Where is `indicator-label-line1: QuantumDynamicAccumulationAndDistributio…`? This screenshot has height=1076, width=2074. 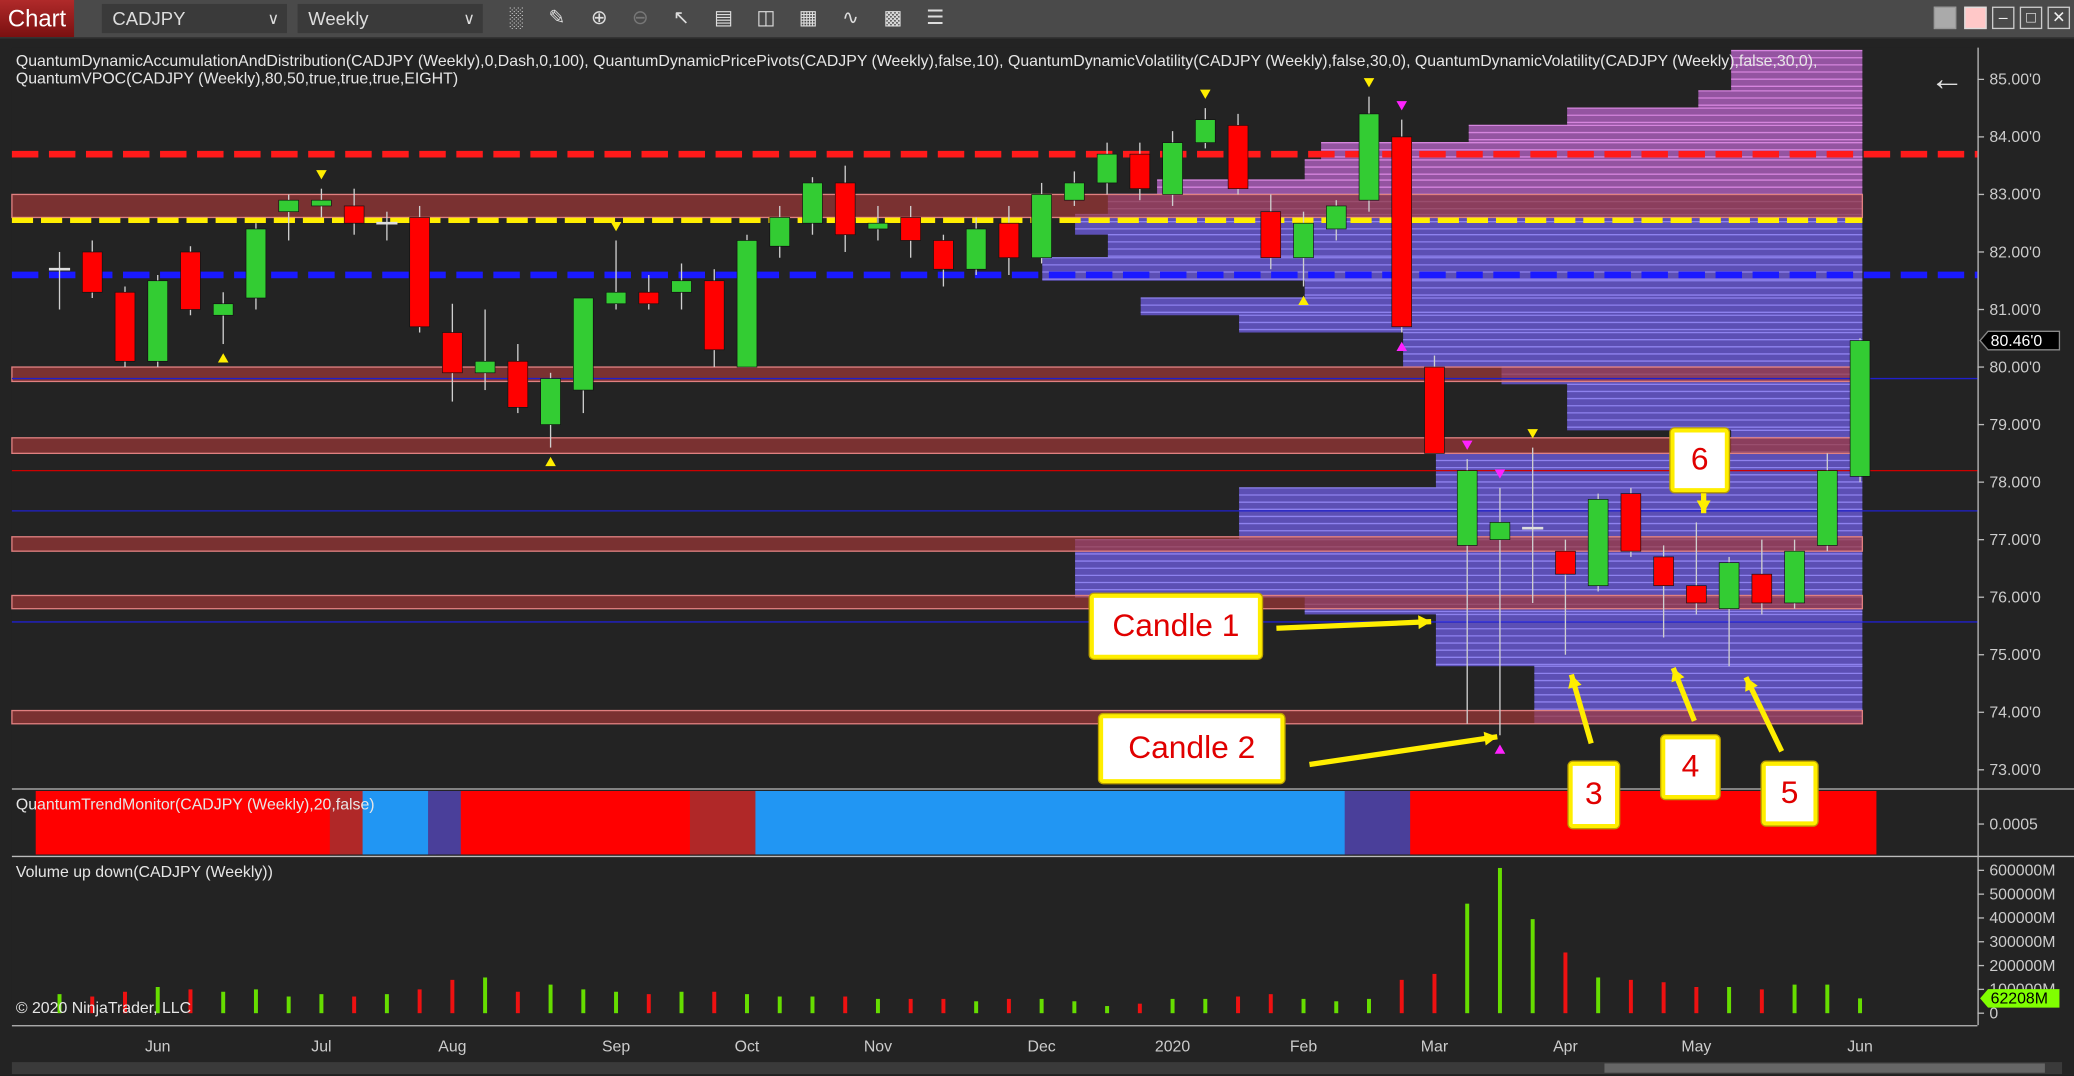 indicator-label-line1: QuantumDynamicAccumulationAndDistributio… is located at coordinates (916, 61).